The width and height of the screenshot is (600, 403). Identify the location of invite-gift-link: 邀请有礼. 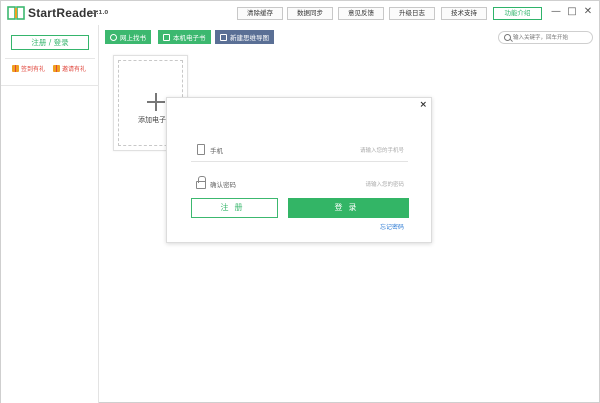
(69, 68).